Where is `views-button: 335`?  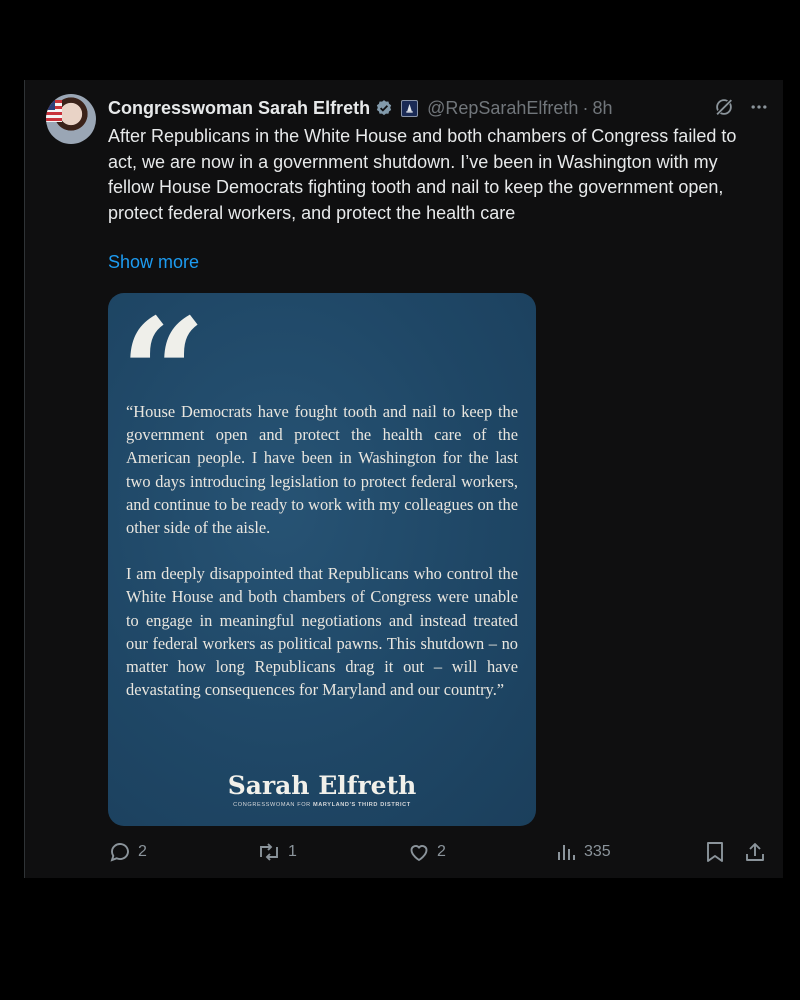 views-button: 335 is located at coordinates (583, 852).